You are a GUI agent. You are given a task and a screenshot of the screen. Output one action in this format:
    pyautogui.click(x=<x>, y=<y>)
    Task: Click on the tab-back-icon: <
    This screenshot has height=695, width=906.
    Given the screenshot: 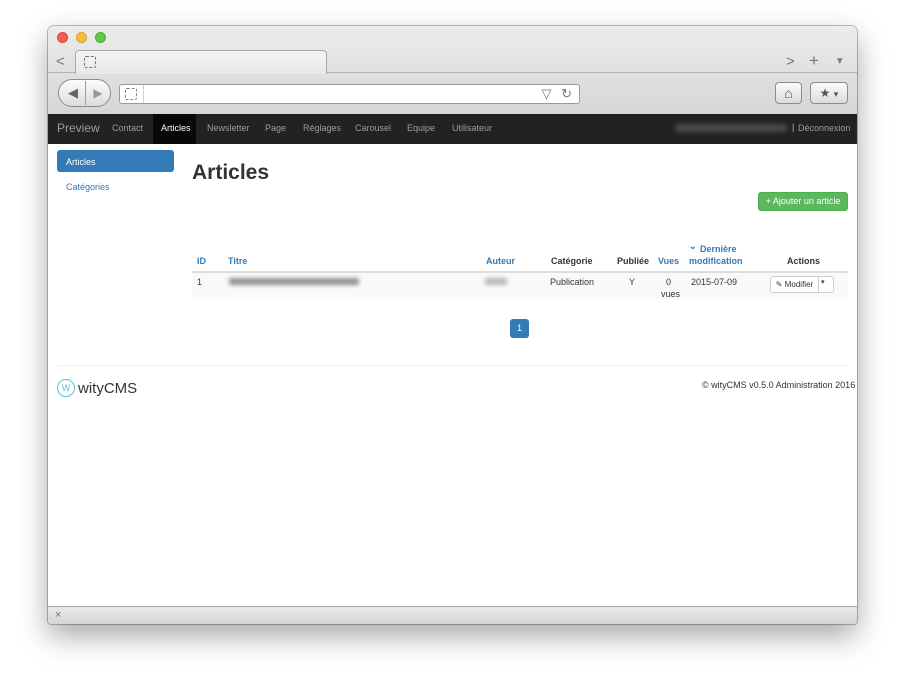 What is the action you would take?
    pyautogui.click(x=60, y=61)
    